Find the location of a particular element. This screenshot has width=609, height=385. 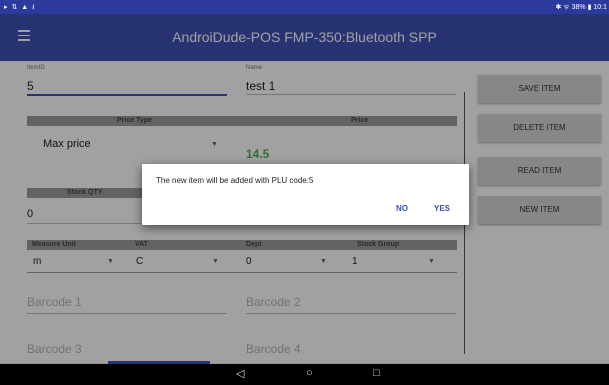

status-icons-right: ✱ ᯤ 38% ▮ 10:1 is located at coordinates (581, 7).